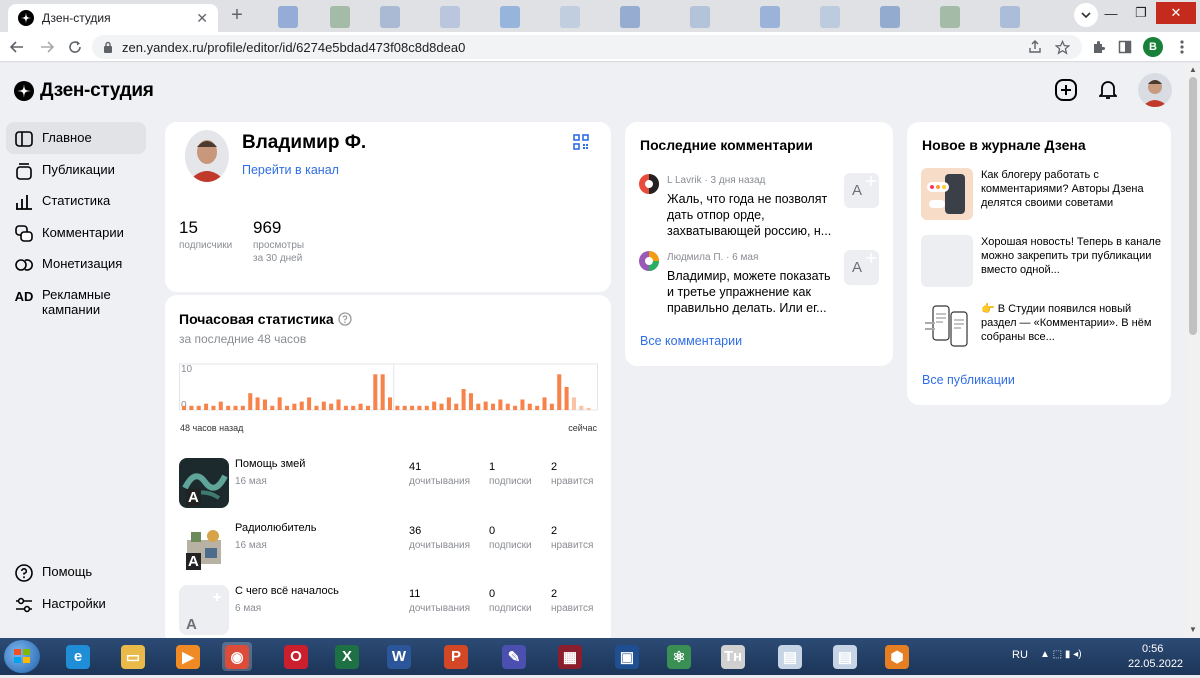 The width and height of the screenshot is (1200, 678). Describe the element at coordinates (76, 138) in the screenshot. I see `sidebar-item-home: Главное` at that location.